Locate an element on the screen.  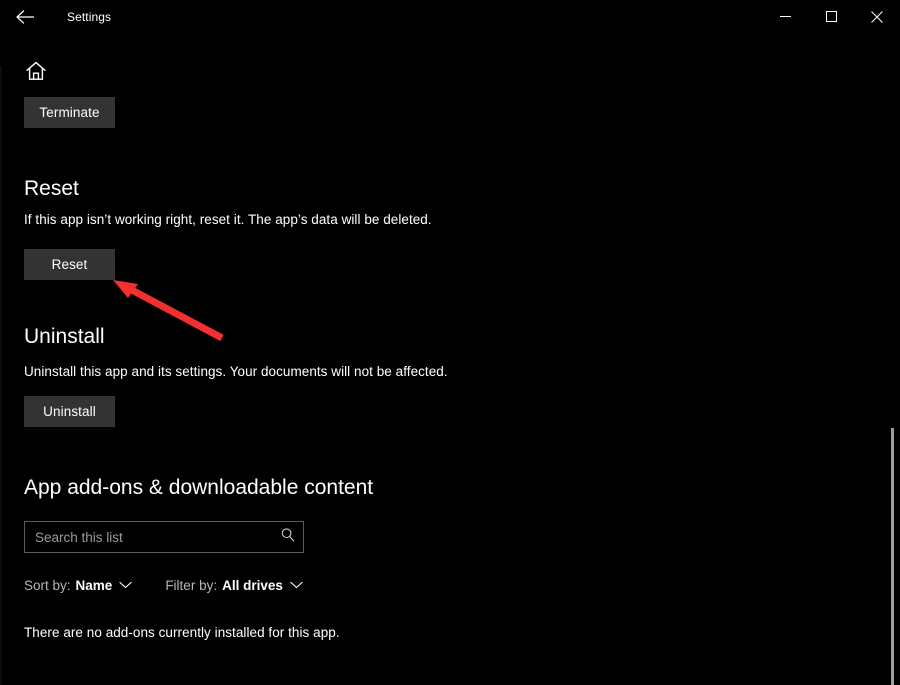
reset-section-heading: Reset is located at coordinates (51, 188).